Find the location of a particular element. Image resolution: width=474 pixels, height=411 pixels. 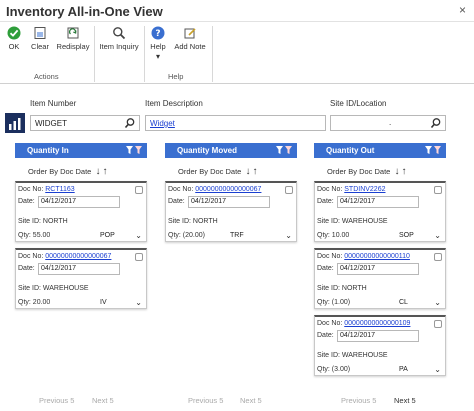

doc-link: 00000000000000109 is located at coordinates (377, 323).